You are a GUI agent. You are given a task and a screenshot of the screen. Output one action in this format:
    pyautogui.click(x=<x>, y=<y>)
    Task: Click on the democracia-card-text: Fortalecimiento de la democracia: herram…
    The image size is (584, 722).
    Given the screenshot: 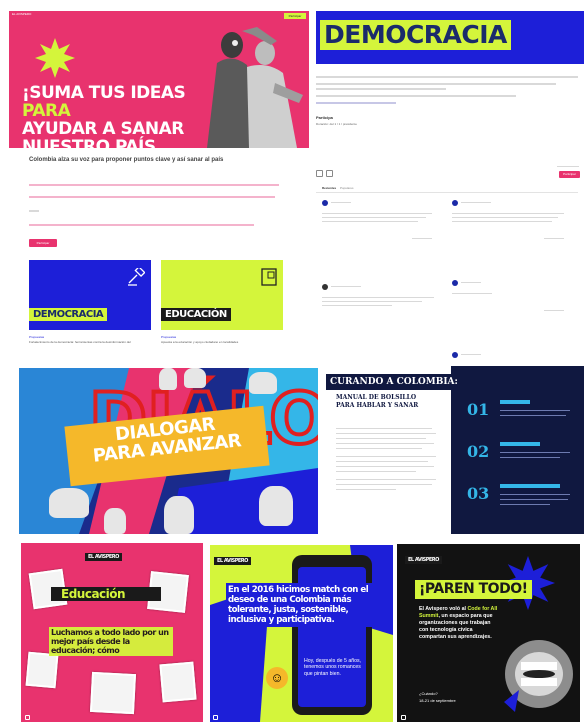 What is the action you would take?
    pyautogui.click(x=80, y=342)
    